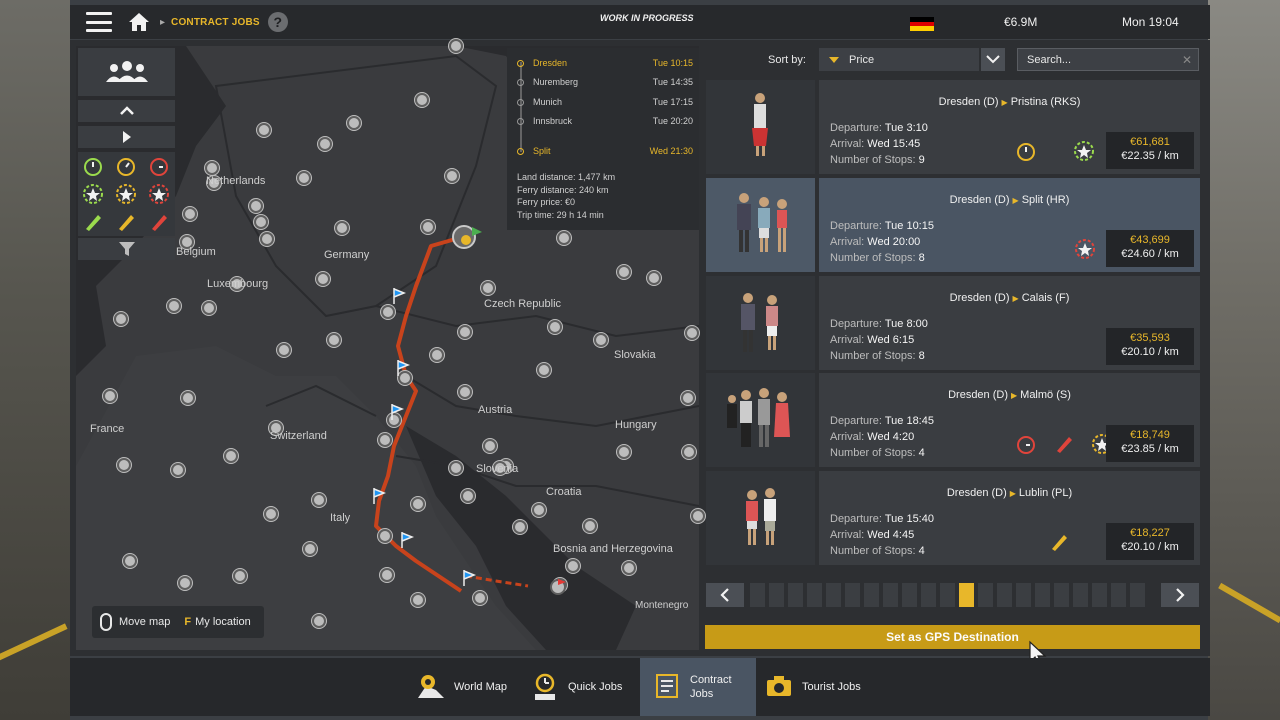 The height and width of the screenshot is (720, 1280). I want to click on tab-world-map: World Map, so click(466, 687).